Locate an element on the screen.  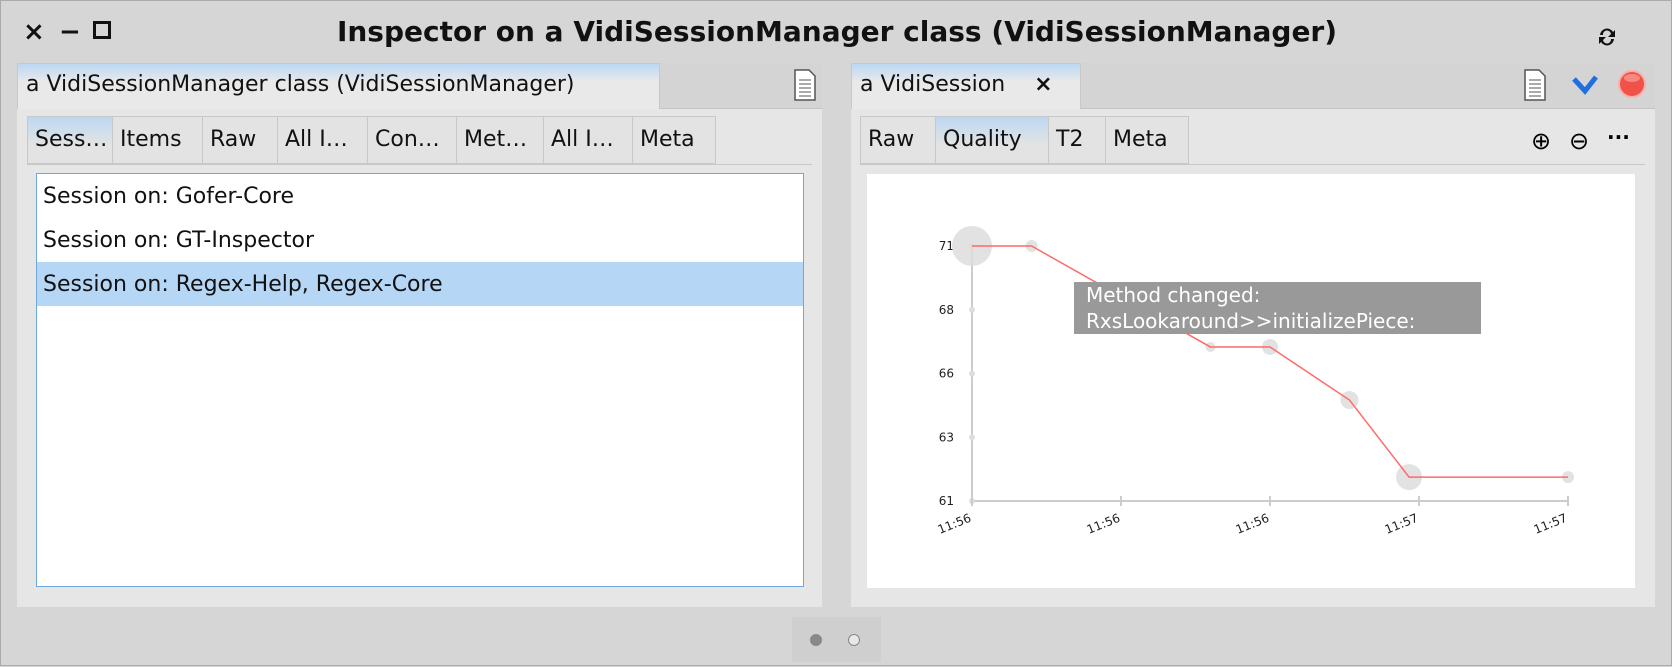
y-tick-label: 68 is located at coordinates (946, 310).